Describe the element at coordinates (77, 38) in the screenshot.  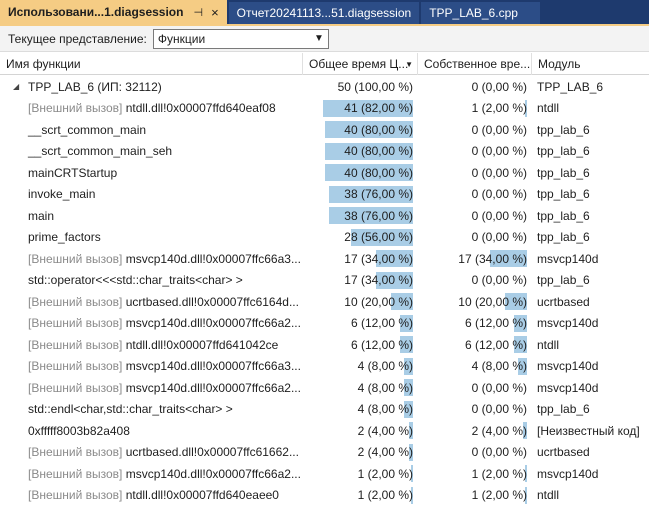
I see `current-view-label: Текущее представление:` at that location.